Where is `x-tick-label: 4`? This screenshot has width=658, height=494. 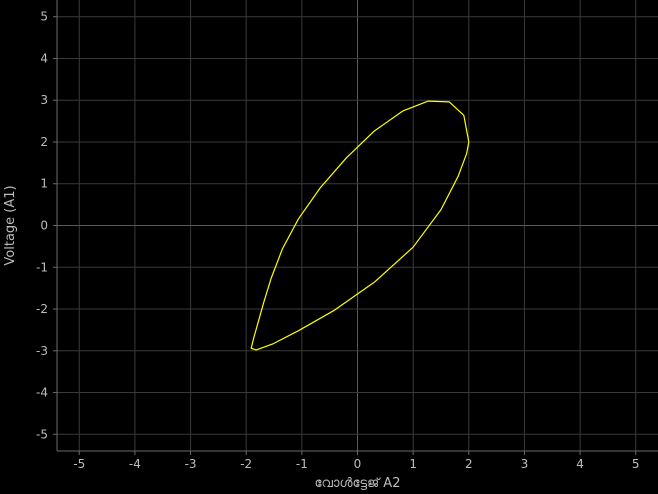
x-tick-label: 4 is located at coordinates (580, 464).